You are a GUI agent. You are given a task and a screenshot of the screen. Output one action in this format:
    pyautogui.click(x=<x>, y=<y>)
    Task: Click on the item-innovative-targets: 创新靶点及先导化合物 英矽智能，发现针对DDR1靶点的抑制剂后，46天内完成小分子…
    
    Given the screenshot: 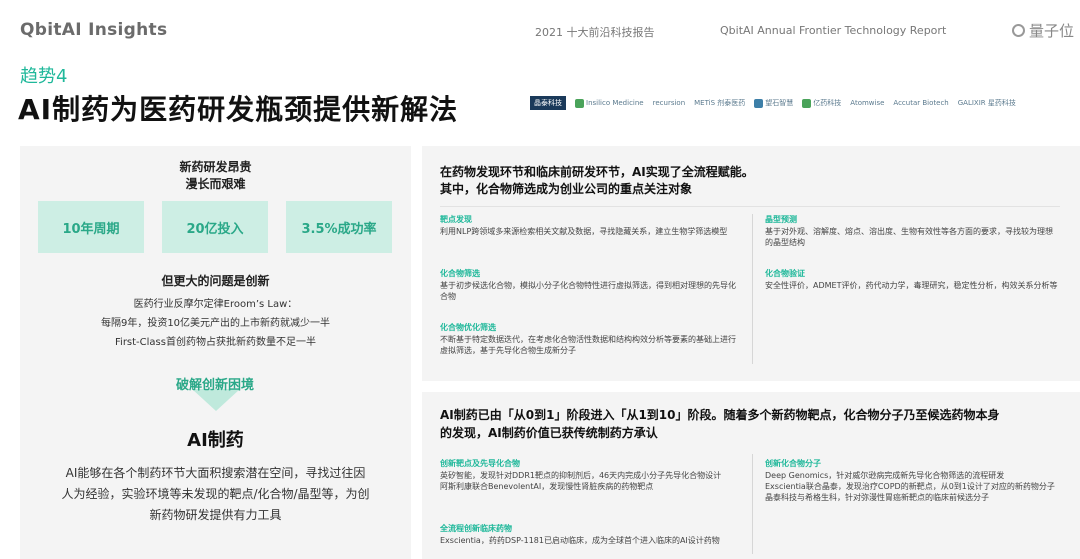 What is the action you would take?
    pyautogui.click(x=581, y=475)
    